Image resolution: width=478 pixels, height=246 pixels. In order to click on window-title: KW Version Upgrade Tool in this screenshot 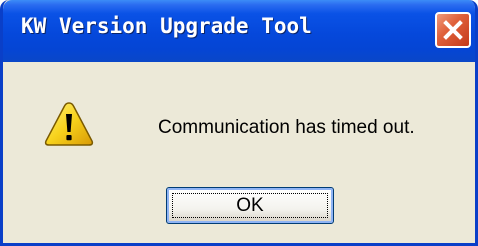, I will do `click(166, 26)`.